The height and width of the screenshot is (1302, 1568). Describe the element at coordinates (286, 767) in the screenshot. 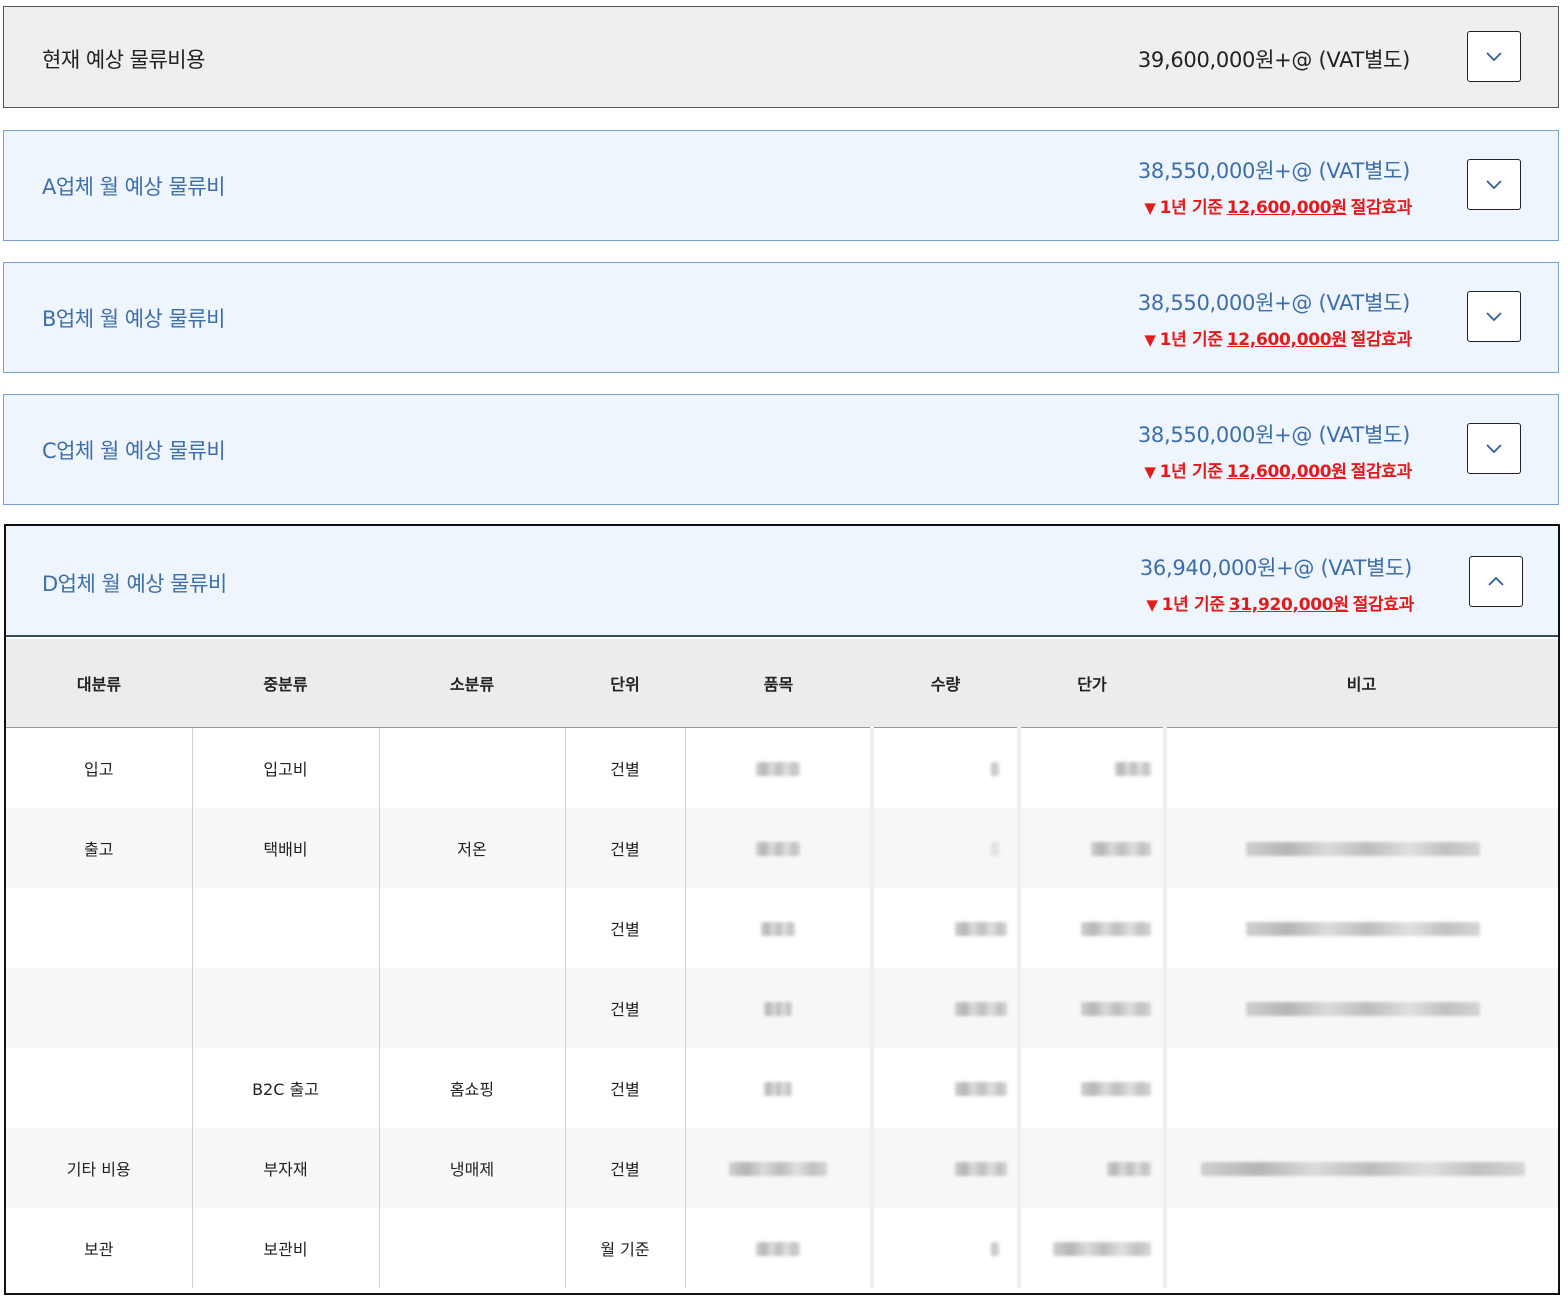

I see `cell-mid: 입고비` at that location.